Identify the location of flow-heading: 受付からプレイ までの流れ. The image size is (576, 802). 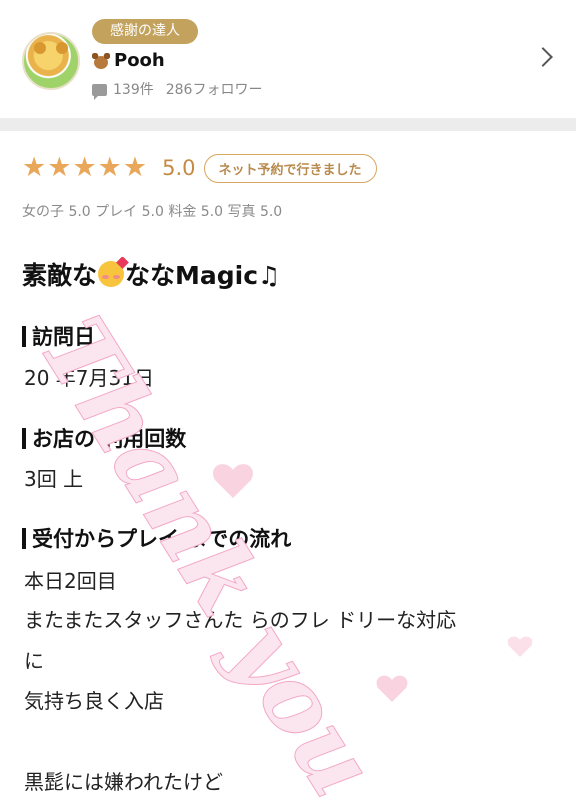
(156, 538).